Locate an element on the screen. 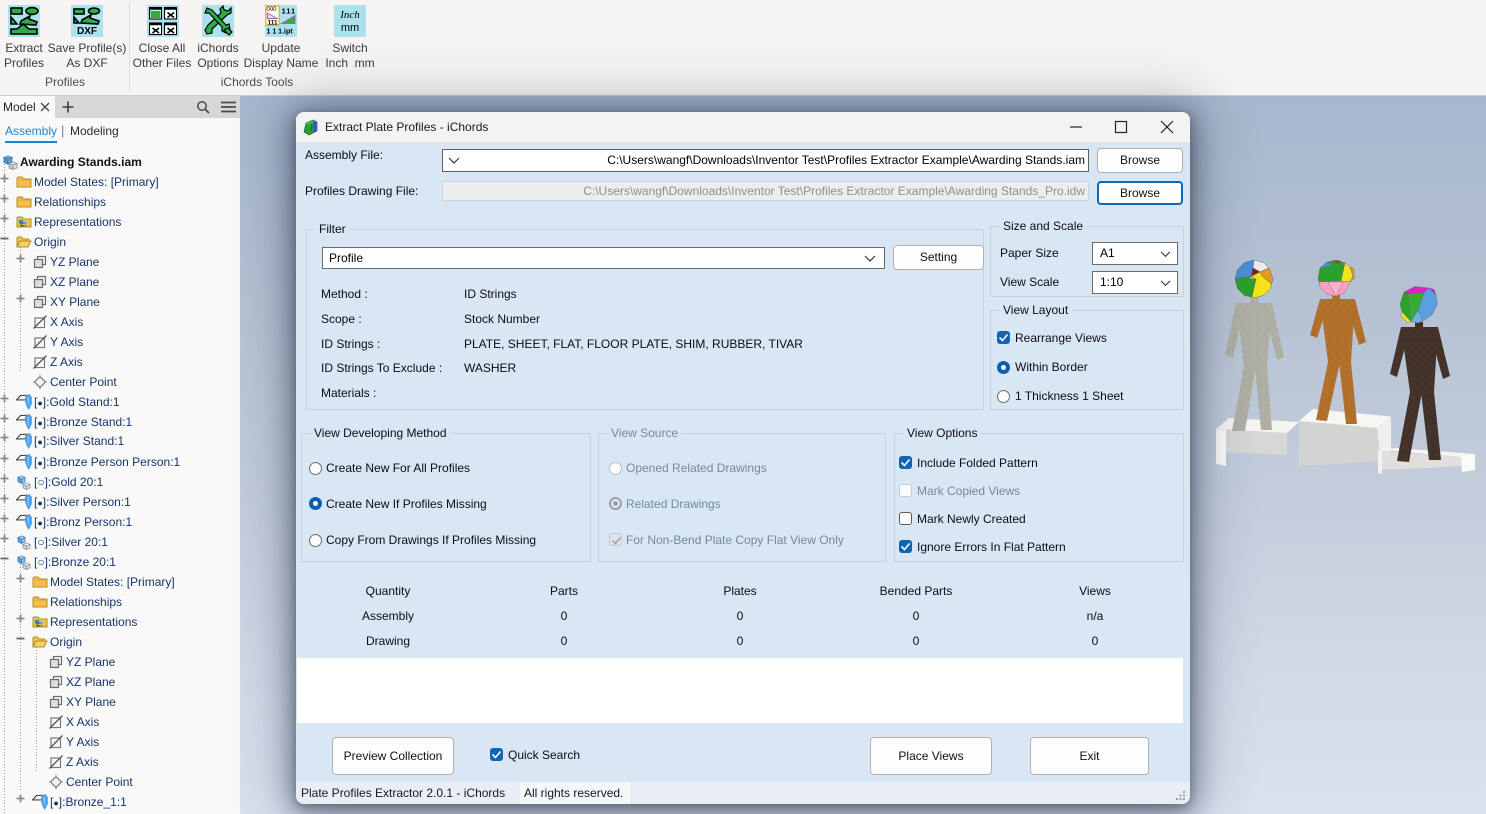 This screenshot has width=1486, height=814. svg-text: Inch is located at coordinates (349, 15).